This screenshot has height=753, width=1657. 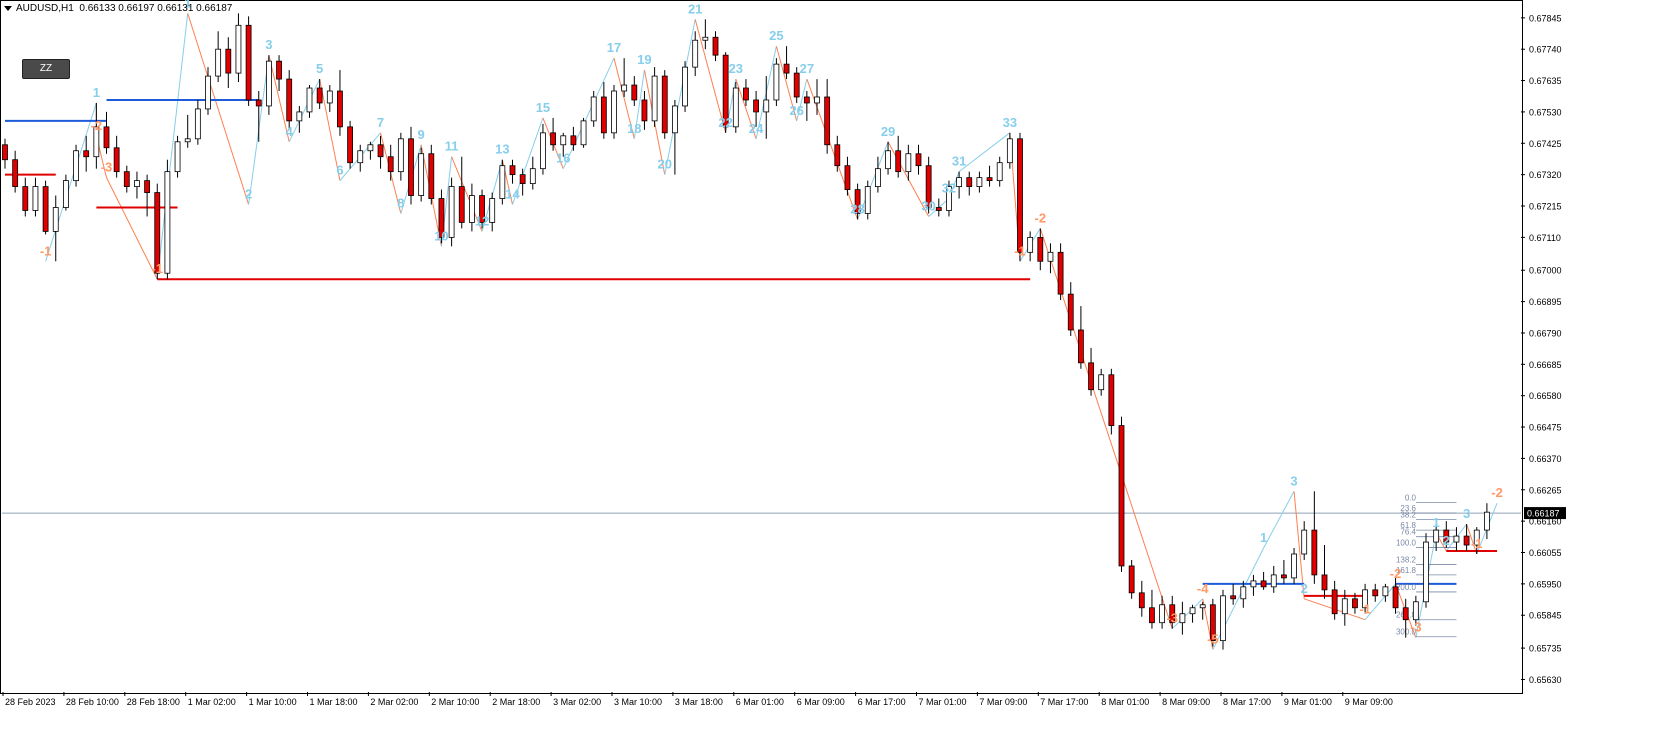 I want to click on header-dropdown-icon, so click(x=8, y=8).